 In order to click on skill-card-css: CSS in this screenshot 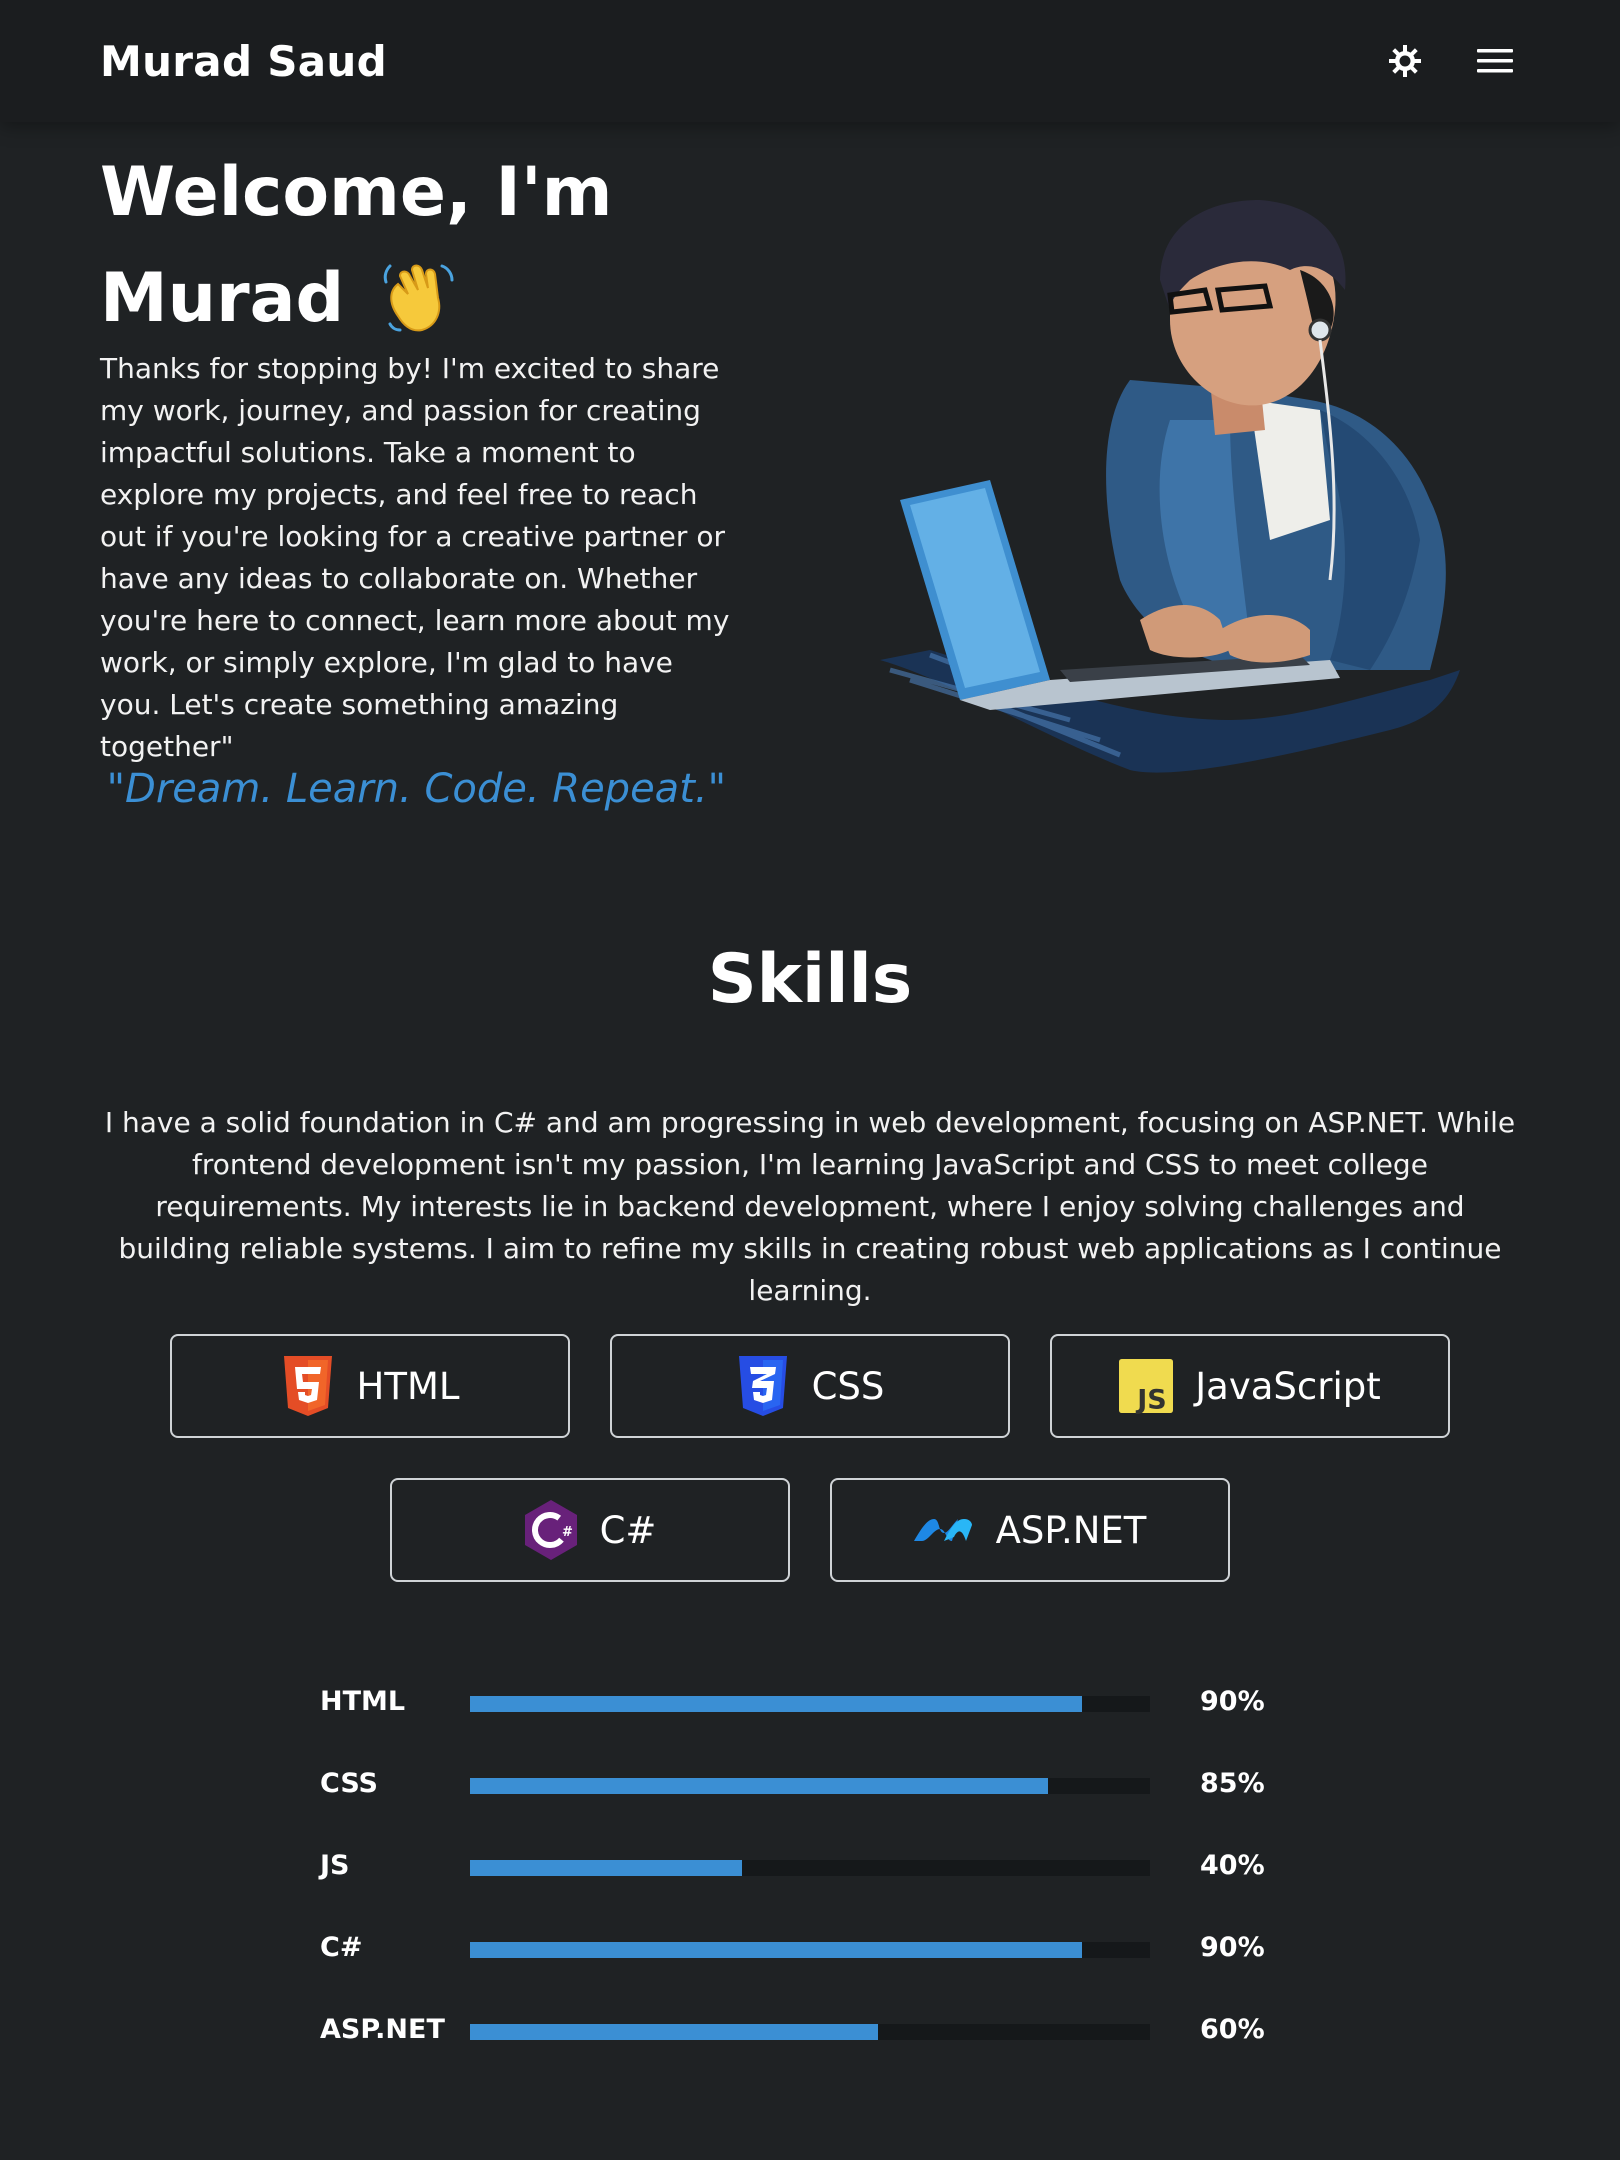, I will do `click(810, 1386)`.